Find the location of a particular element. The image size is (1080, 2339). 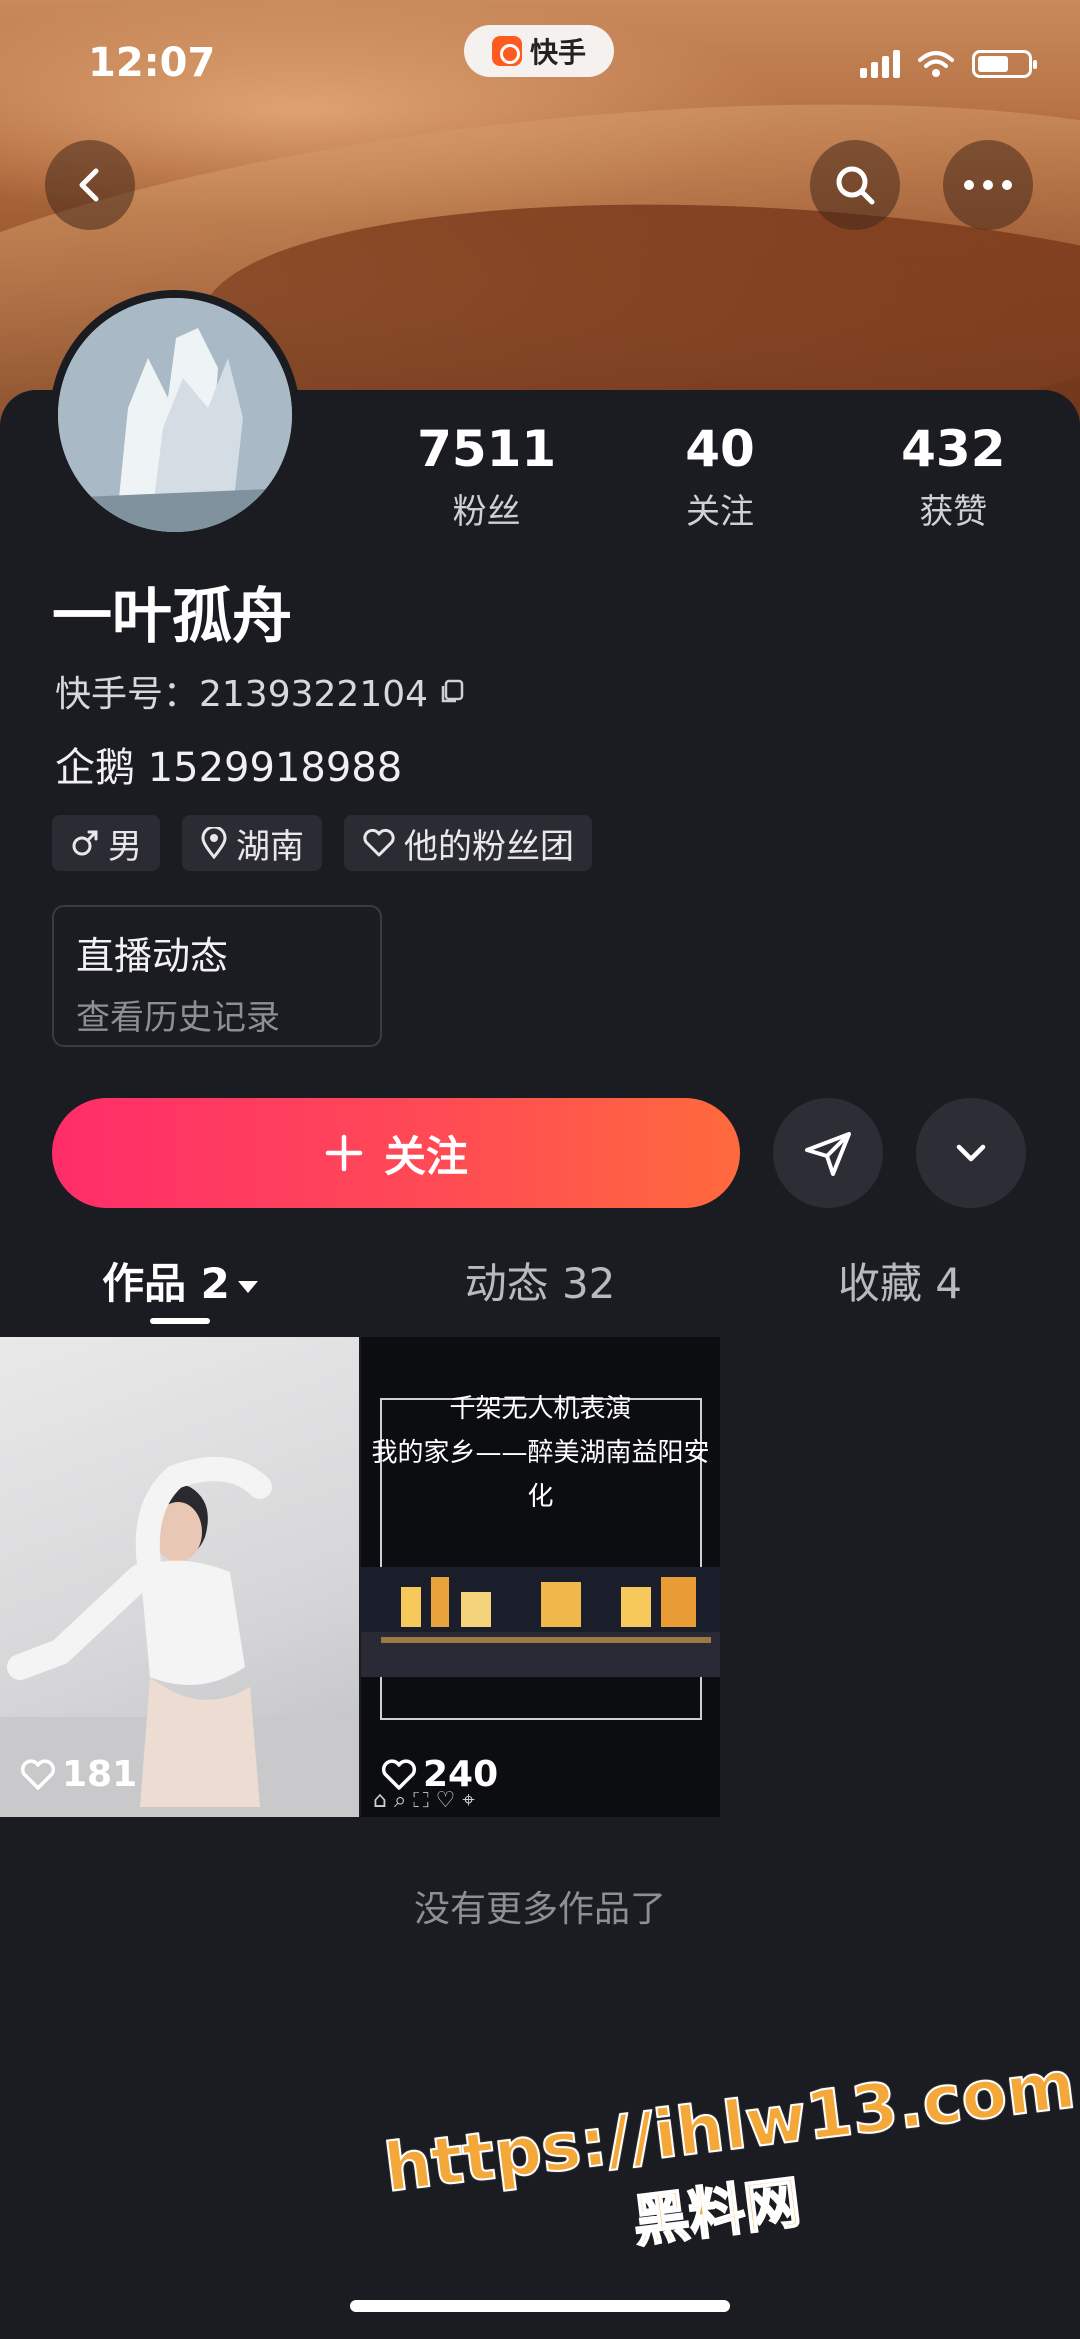

back-button is located at coordinates (90, 185).